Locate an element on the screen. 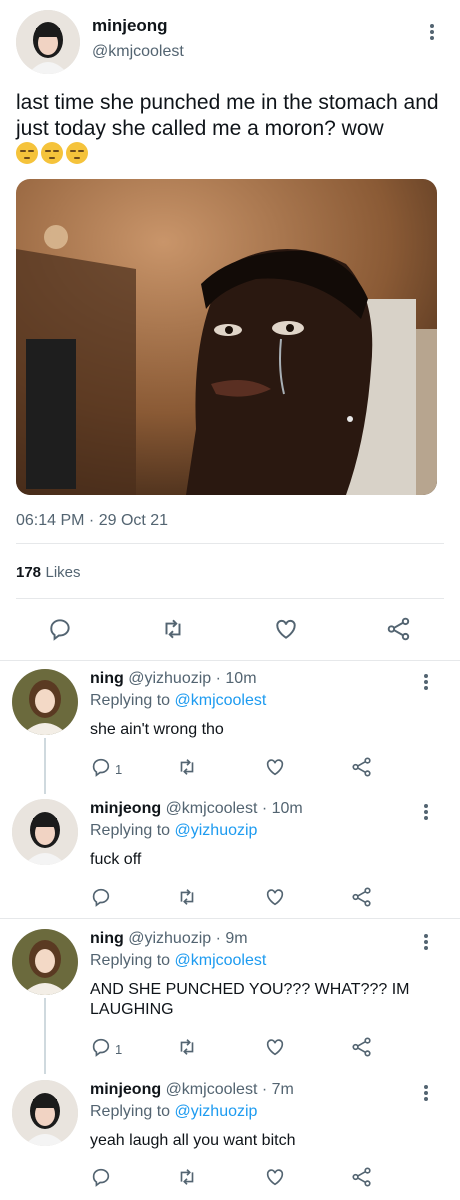  reply-header: minjeong @kmjcoolest · 10m is located at coordinates (196, 808).